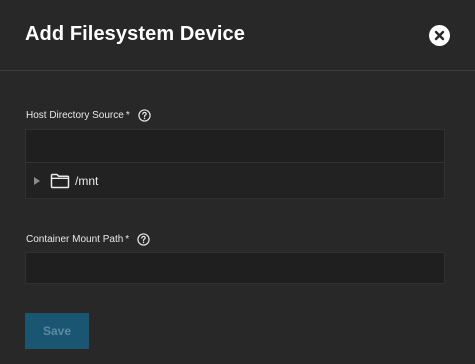 This screenshot has width=475, height=364. What do you see at coordinates (135, 34) in the screenshot?
I see `dialog-title: Add Filesystem Device` at bounding box center [135, 34].